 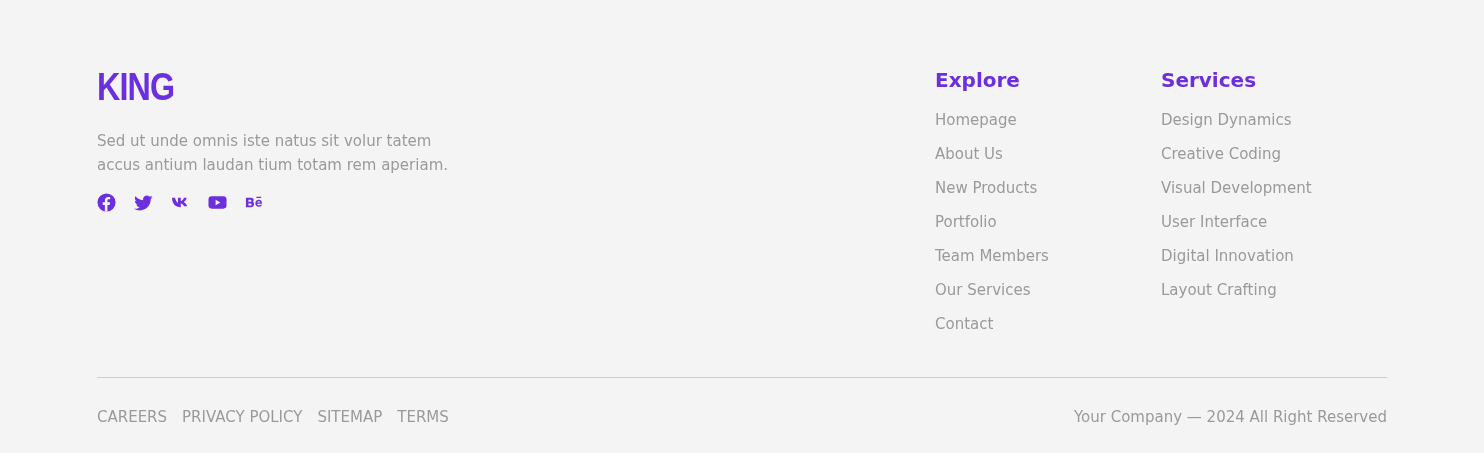 What do you see at coordinates (976, 120) in the screenshot?
I see `footer-link: Homepage` at bounding box center [976, 120].